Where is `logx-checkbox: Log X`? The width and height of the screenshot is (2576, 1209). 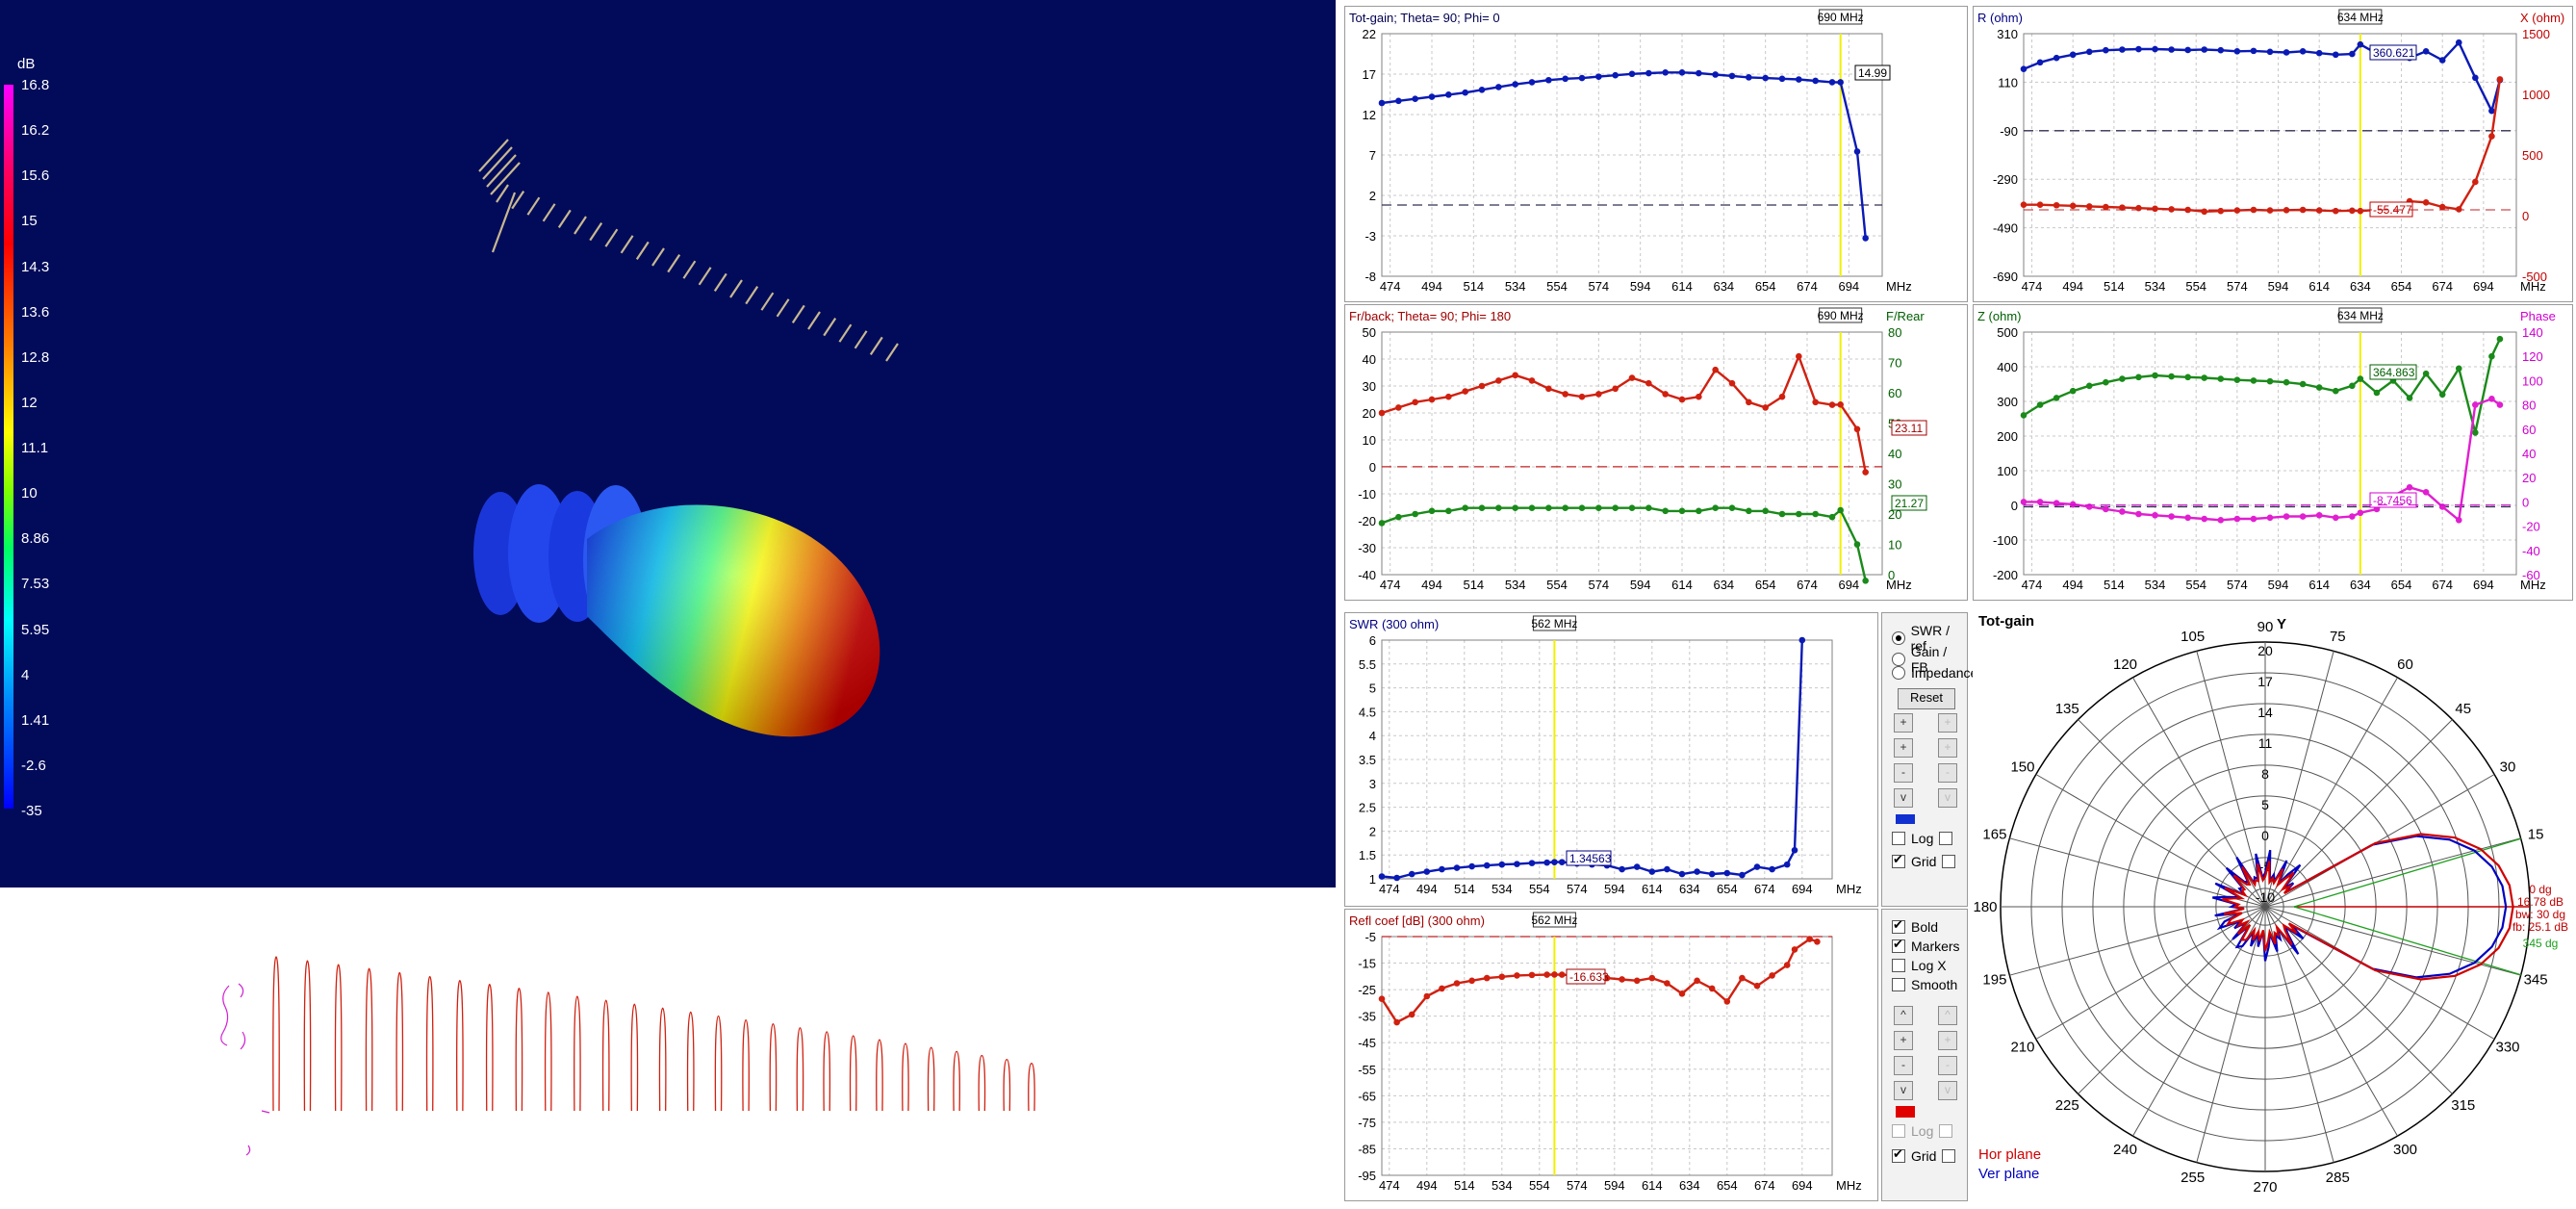 logx-checkbox: Log X is located at coordinates (1919, 966).